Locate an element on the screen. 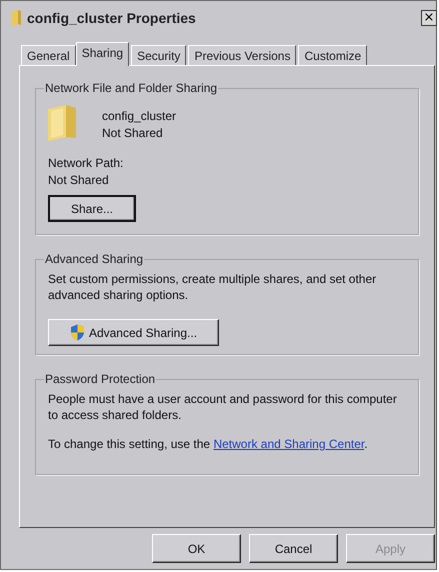 The height and width of the screenshot is (572, 439). tab: Sharing is located at coordinates (103, 54).